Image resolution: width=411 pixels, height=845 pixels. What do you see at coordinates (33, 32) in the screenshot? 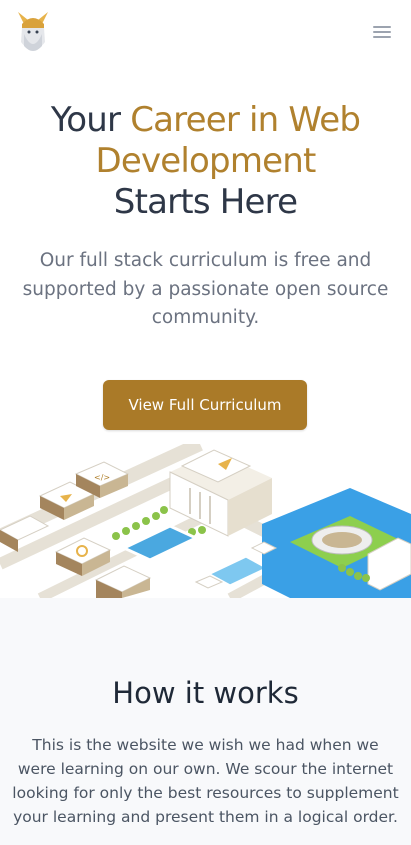
I see `odin-helmet-logo-icon` at bounding box center [33, 32].